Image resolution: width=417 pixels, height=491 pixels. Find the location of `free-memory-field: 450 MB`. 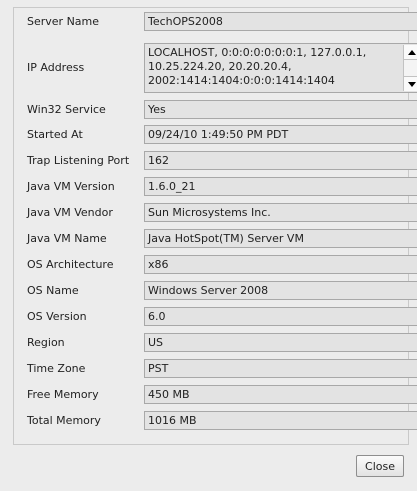

free-memory-field: 450 MB is located at coordinates (280, 394).